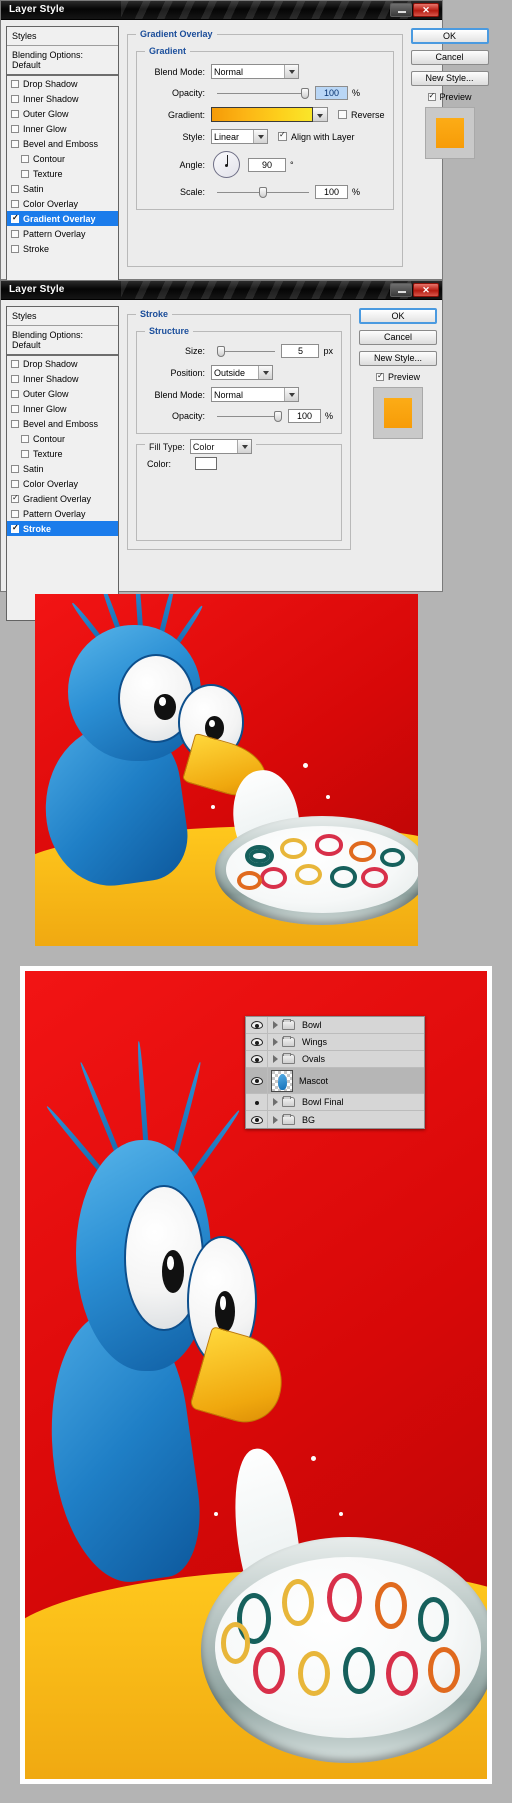  I want to click on style-item-outer-glow: Outer Glow, so click(62, 393).